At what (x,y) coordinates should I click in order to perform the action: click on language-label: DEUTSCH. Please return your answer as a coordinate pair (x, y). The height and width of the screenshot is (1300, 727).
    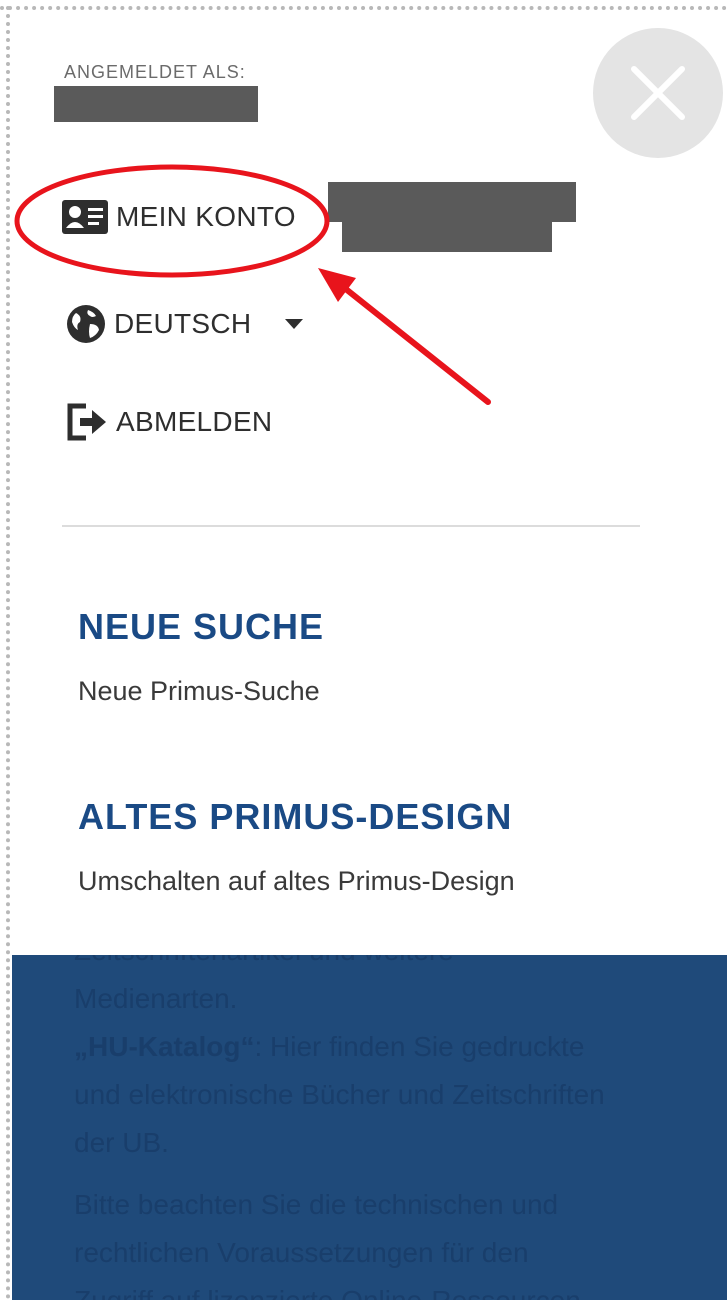
    Looking at the image, I should click on (183, 323).